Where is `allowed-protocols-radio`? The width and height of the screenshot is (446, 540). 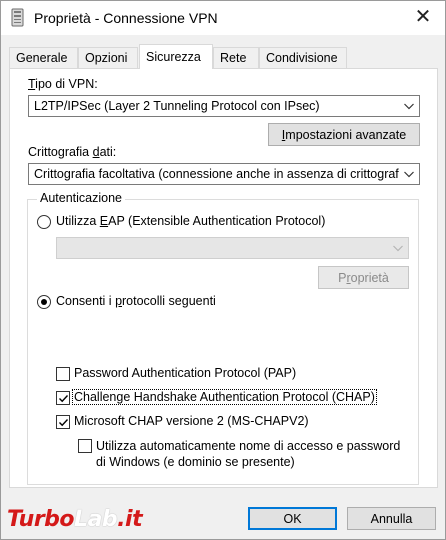 allowed-protocols-radio is located at coordinates (44, 302).